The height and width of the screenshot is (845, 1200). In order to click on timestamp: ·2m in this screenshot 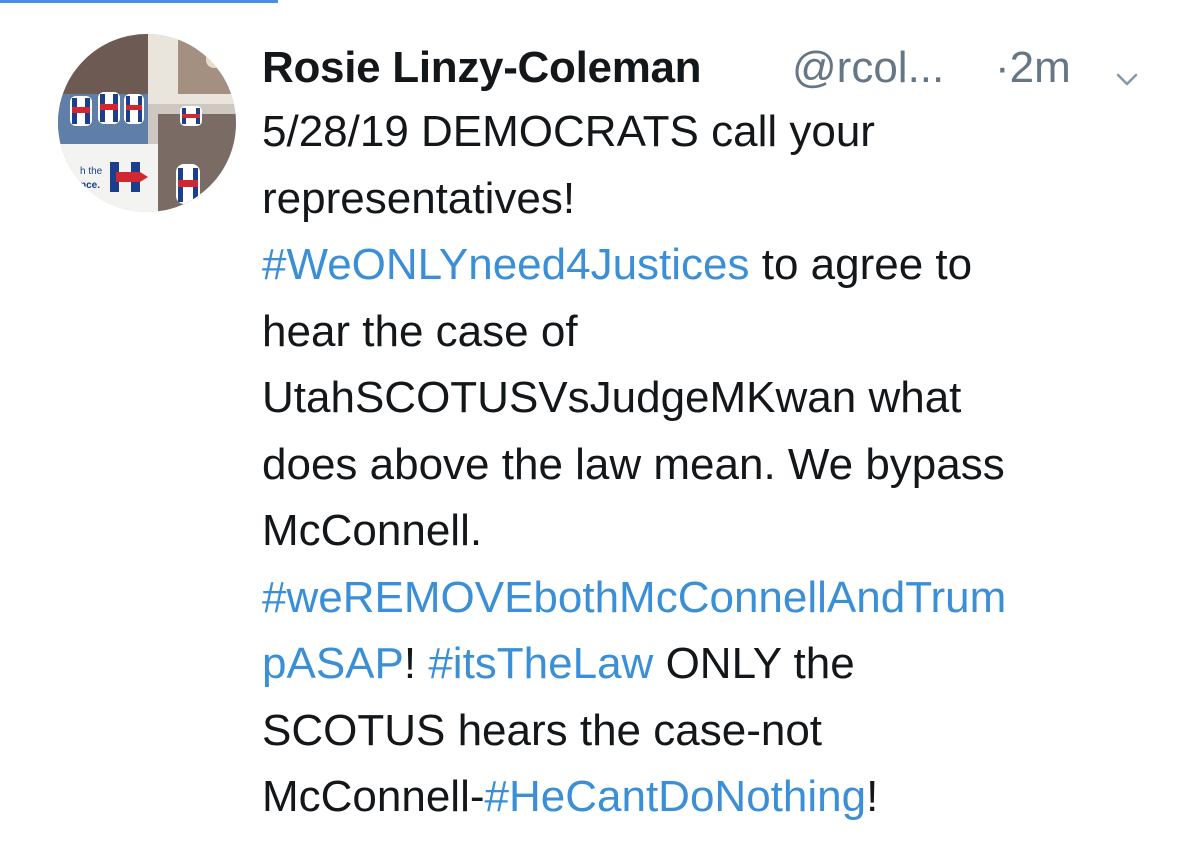, I will do `click(1033, 68)`.